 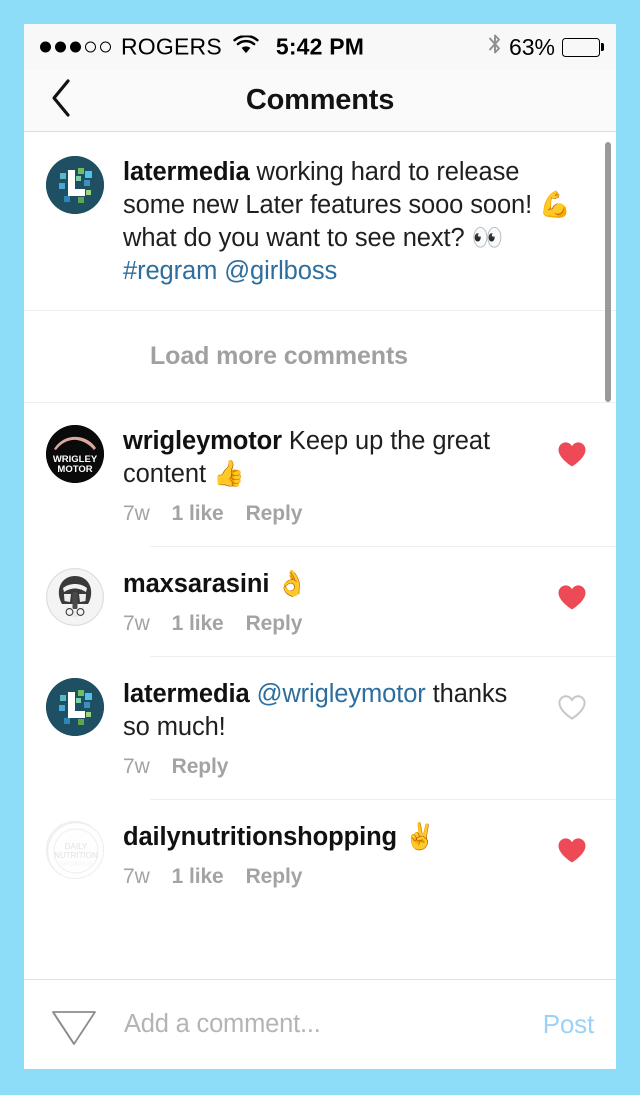 What do you see at coordinates (561, 1024) in the screenshot?
I see `post-button: Post` at bounding box center [561, 1024].